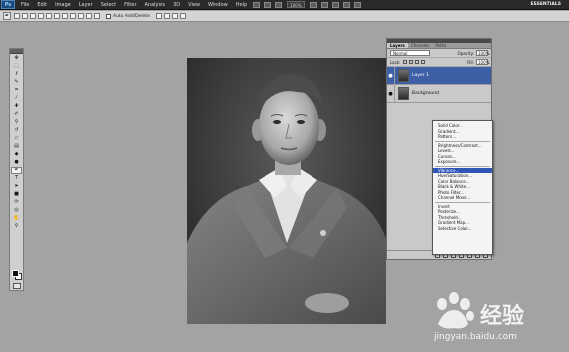  I want to click on paths-icon, so click(25, 16).